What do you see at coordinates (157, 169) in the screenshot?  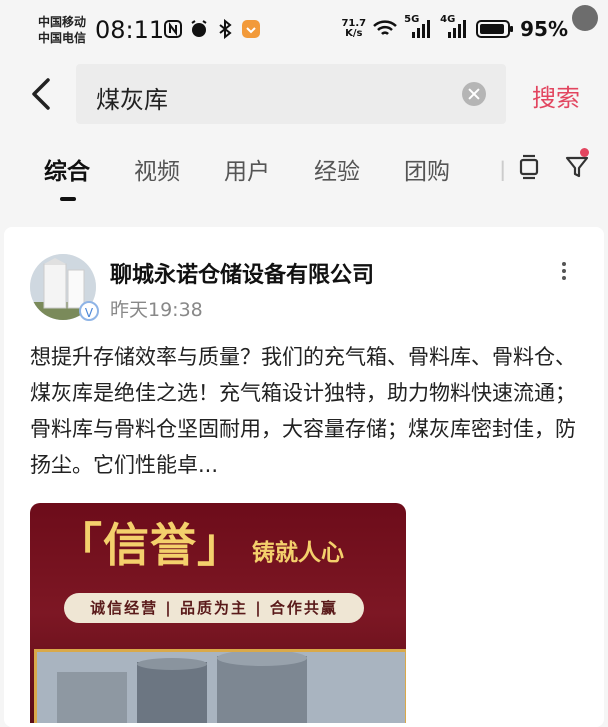 I see `tab-video: 视频` at bounding box center [157, 169].